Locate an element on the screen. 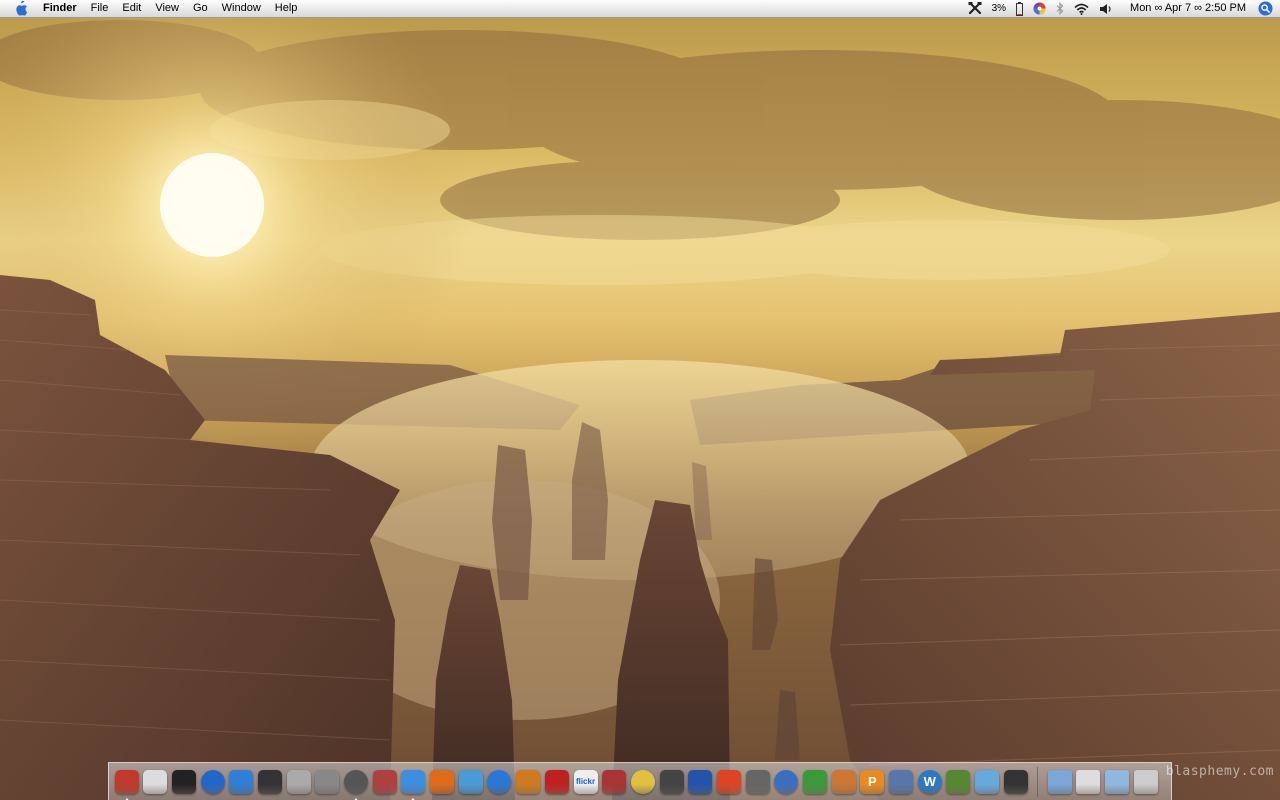 This screenshot has width=1280, height=800. finder-icon is located at coordinates (126, 781).